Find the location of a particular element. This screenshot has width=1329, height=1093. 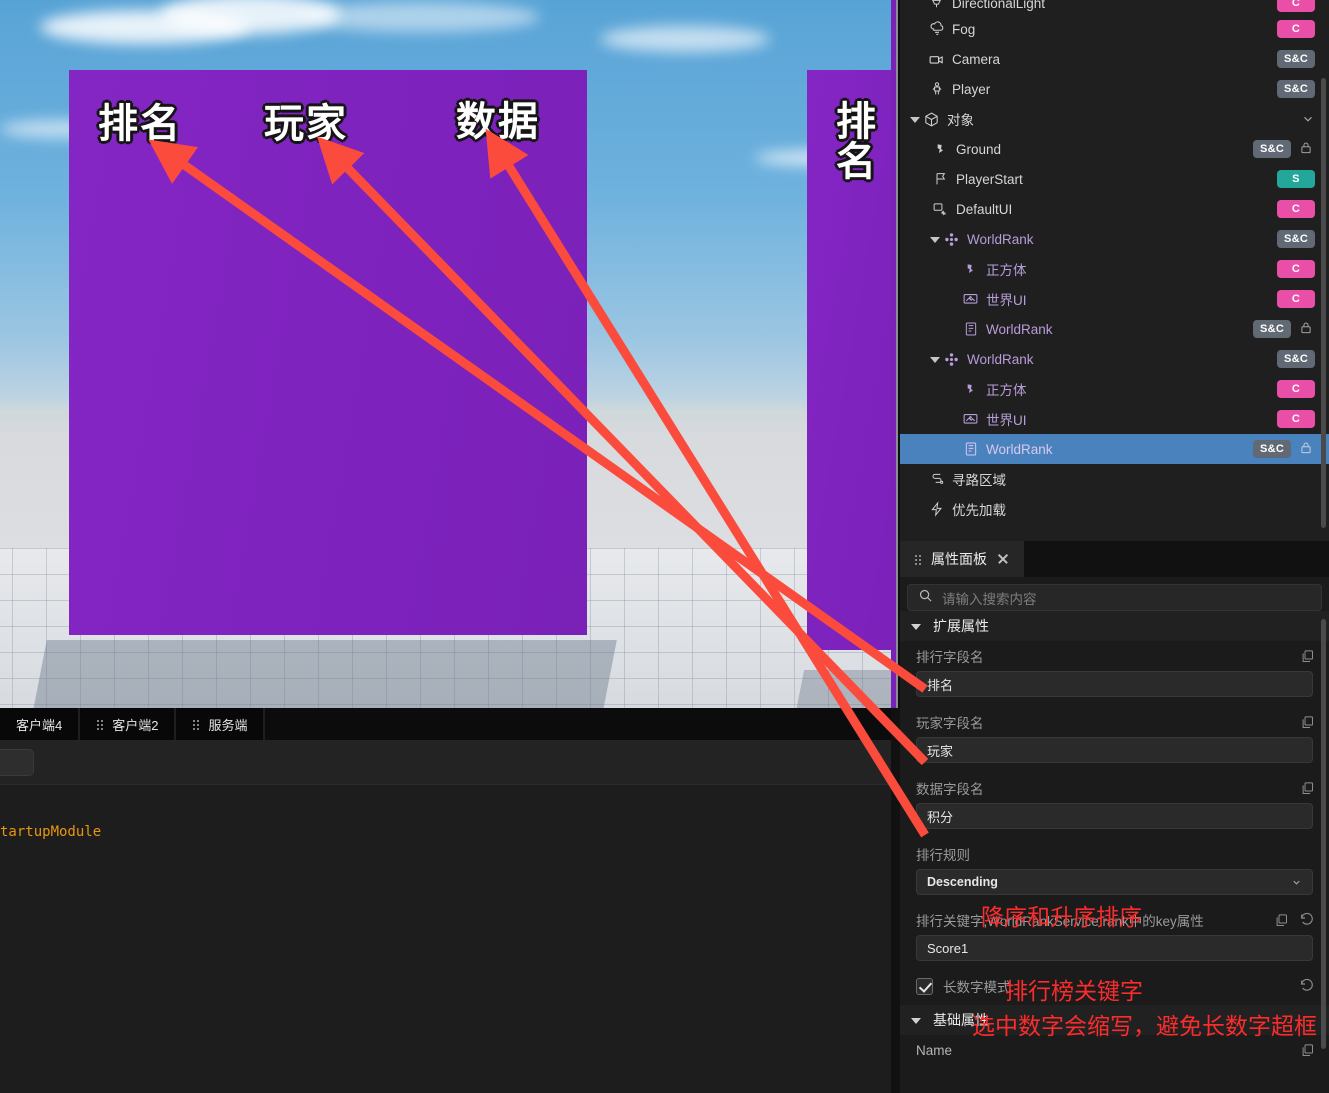

tree-row-label: Ground is located at coordinates (979, 149).